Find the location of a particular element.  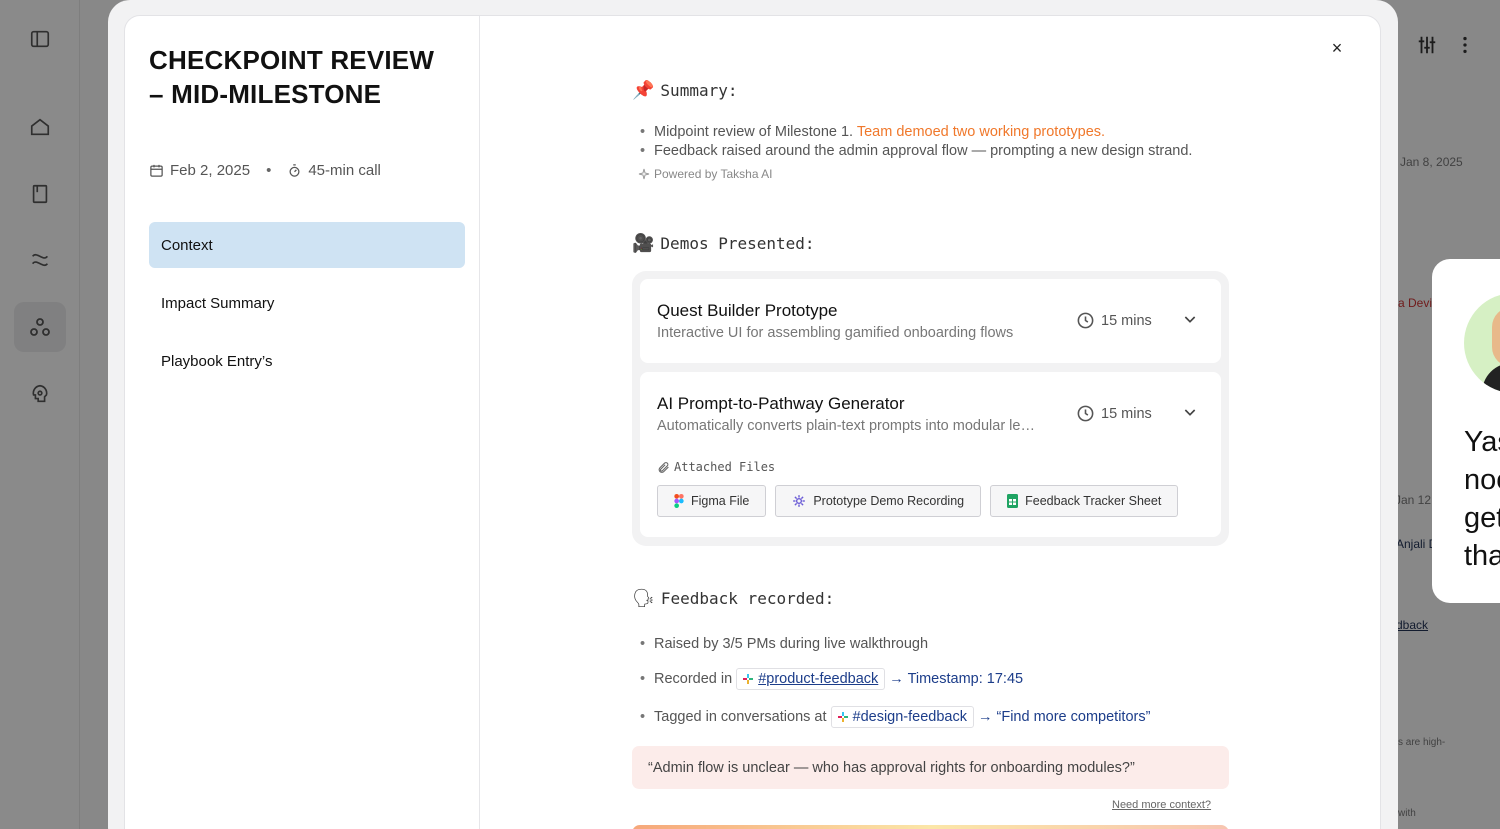

team-icon is located at coordinates (40, 327).